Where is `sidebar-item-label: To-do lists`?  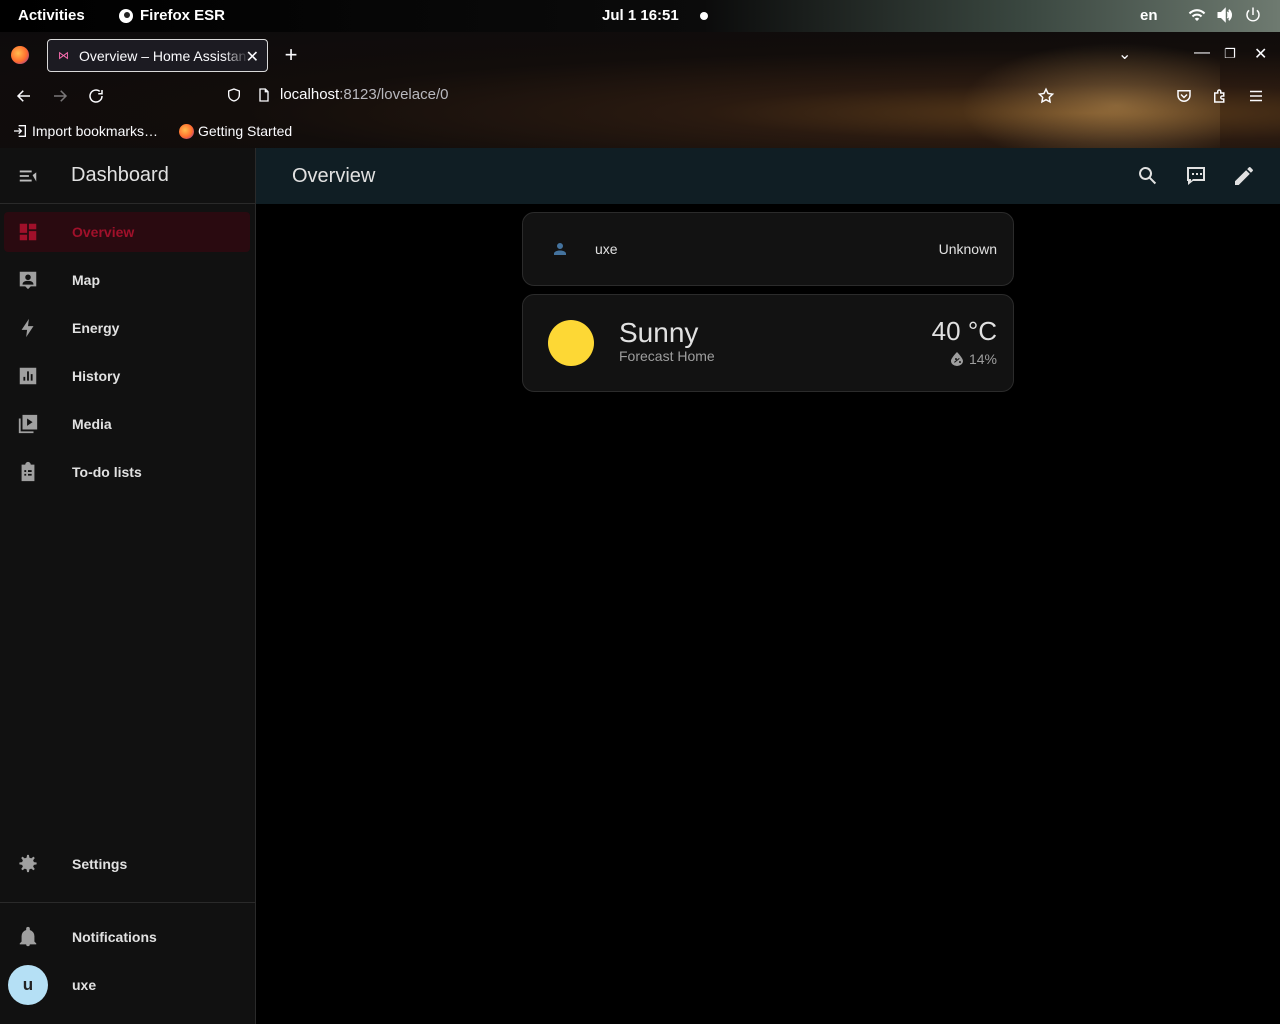 sidebar-item-label: To-do lists is located at coordinates (107, 472).